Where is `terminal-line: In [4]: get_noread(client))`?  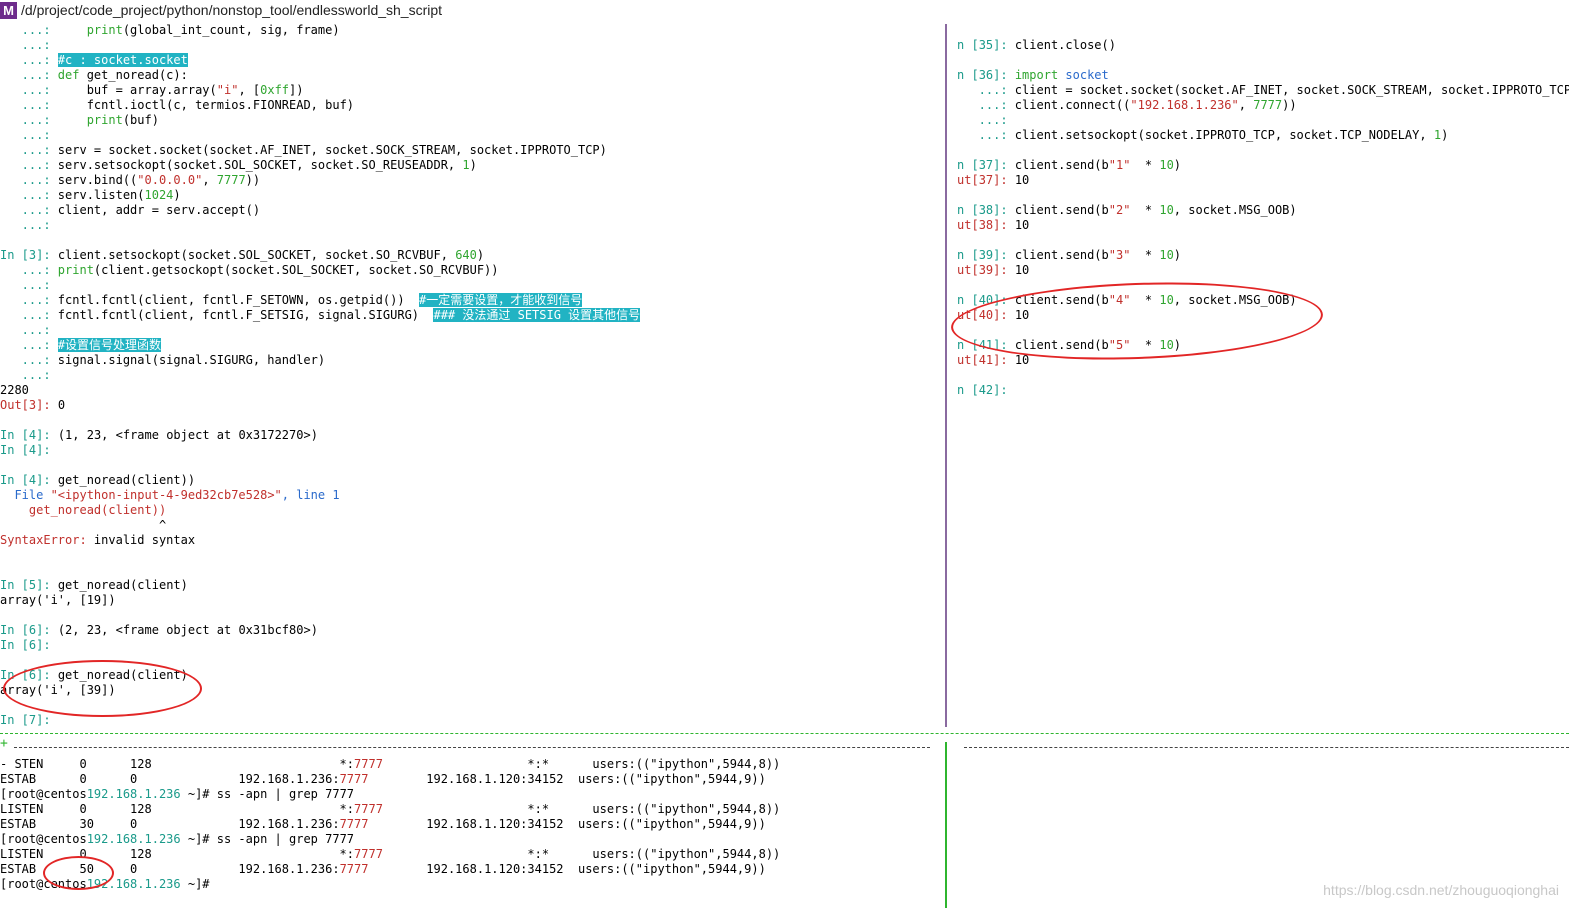
terminal-line: In [4]: get_noread(client)) is located at coordinates (97, 480).